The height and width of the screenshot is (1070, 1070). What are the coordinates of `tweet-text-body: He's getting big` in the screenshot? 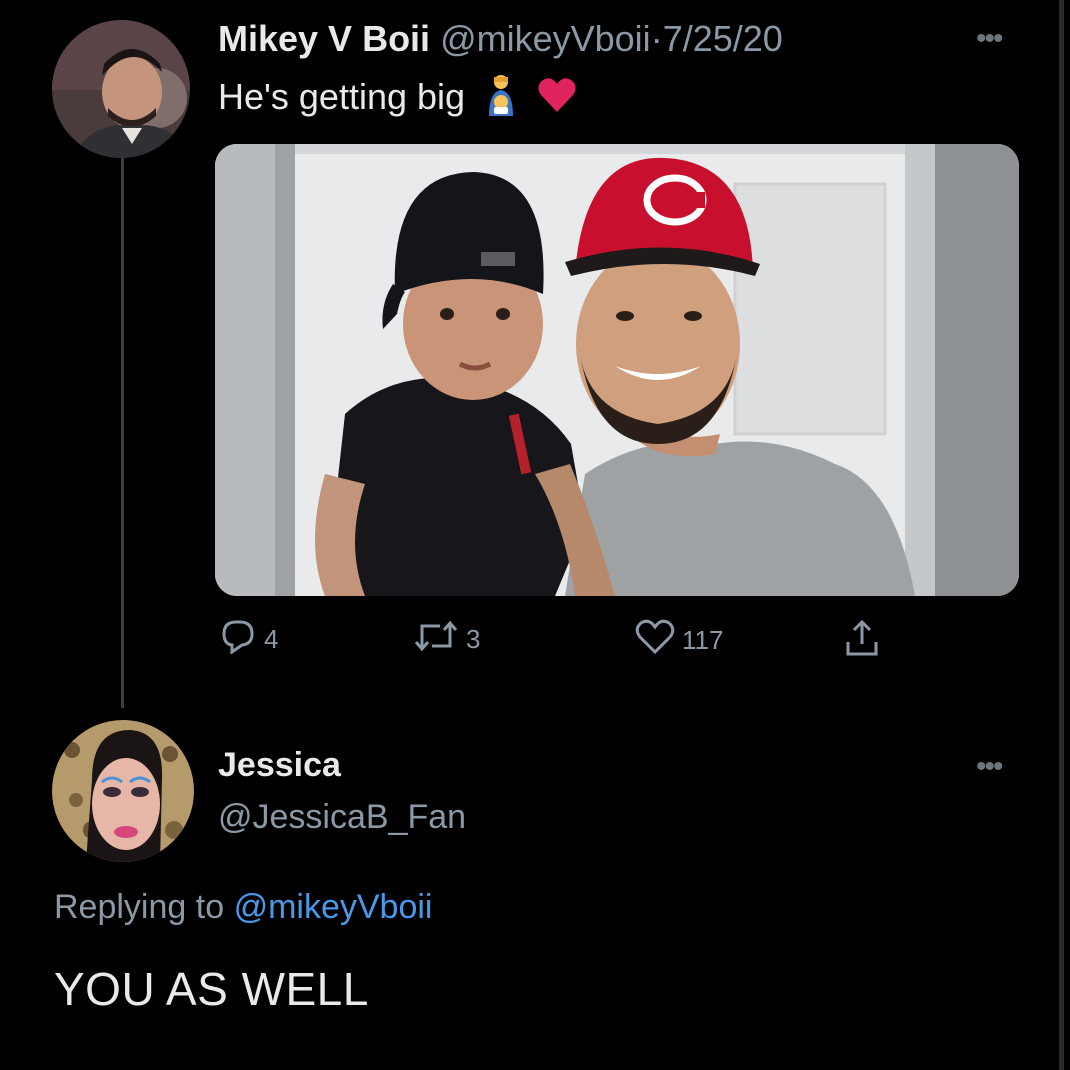 It's located at (342, 97).